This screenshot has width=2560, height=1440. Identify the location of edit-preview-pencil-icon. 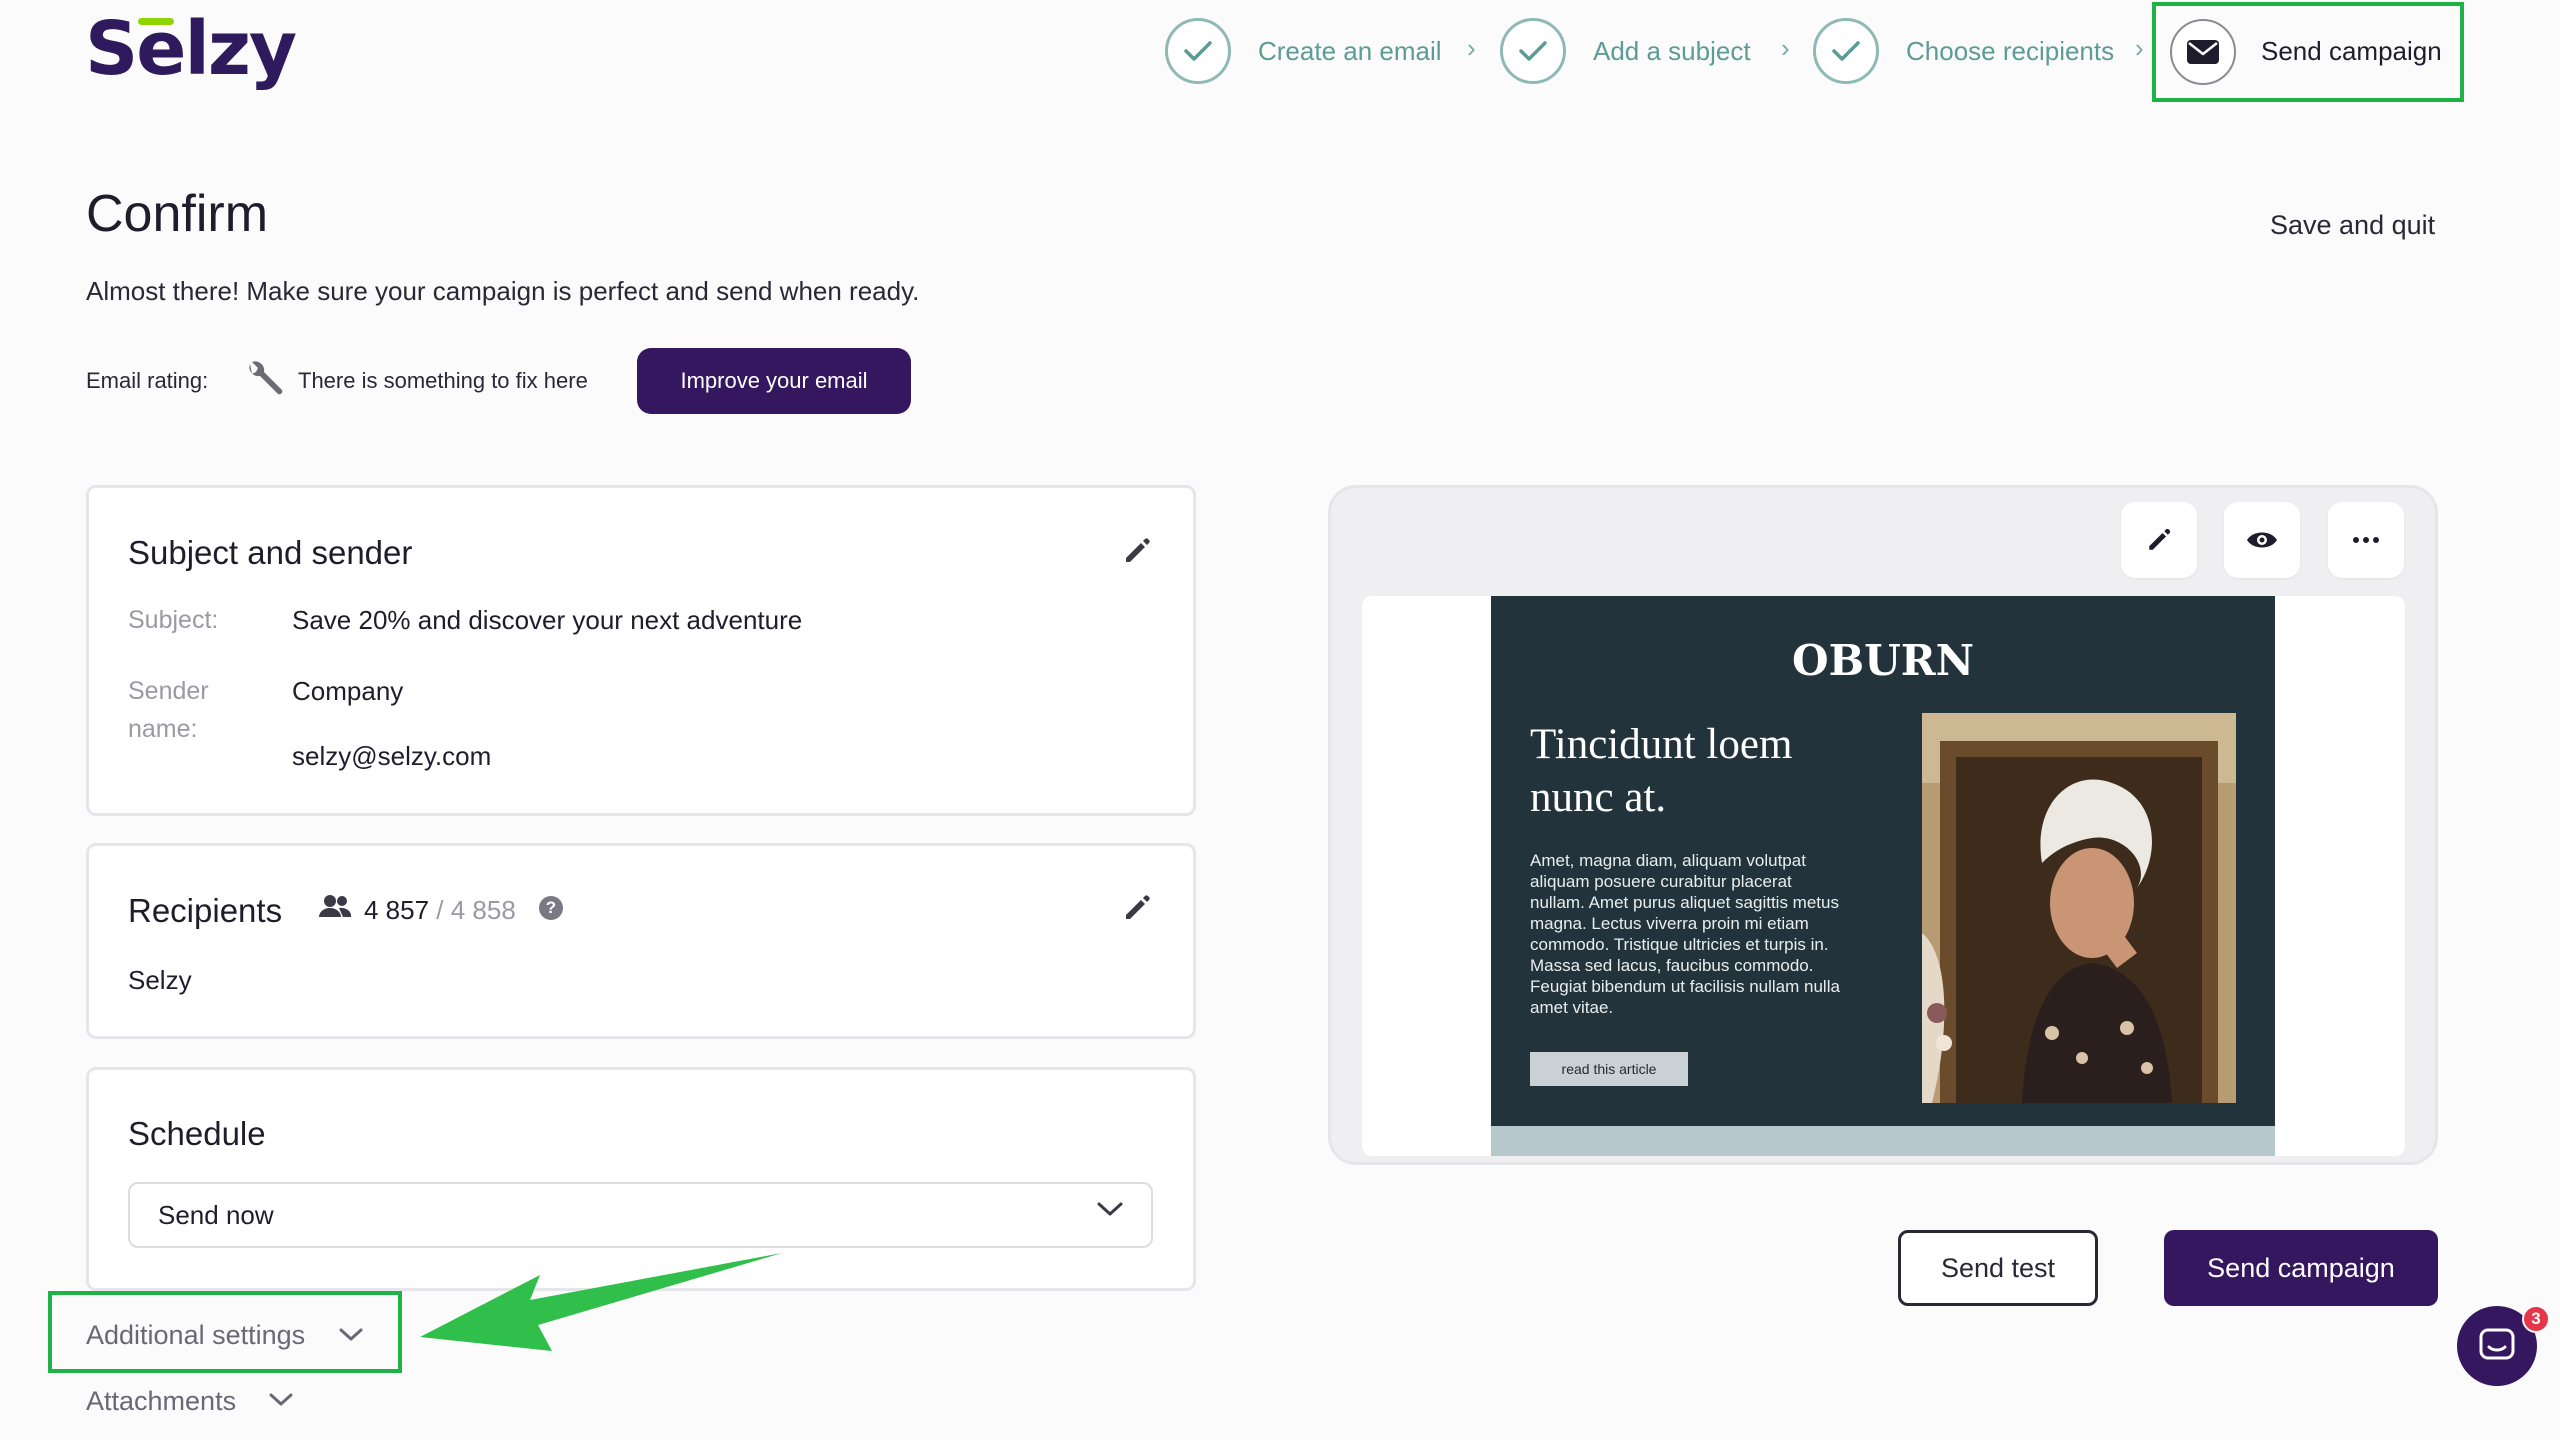
(2159, 540).